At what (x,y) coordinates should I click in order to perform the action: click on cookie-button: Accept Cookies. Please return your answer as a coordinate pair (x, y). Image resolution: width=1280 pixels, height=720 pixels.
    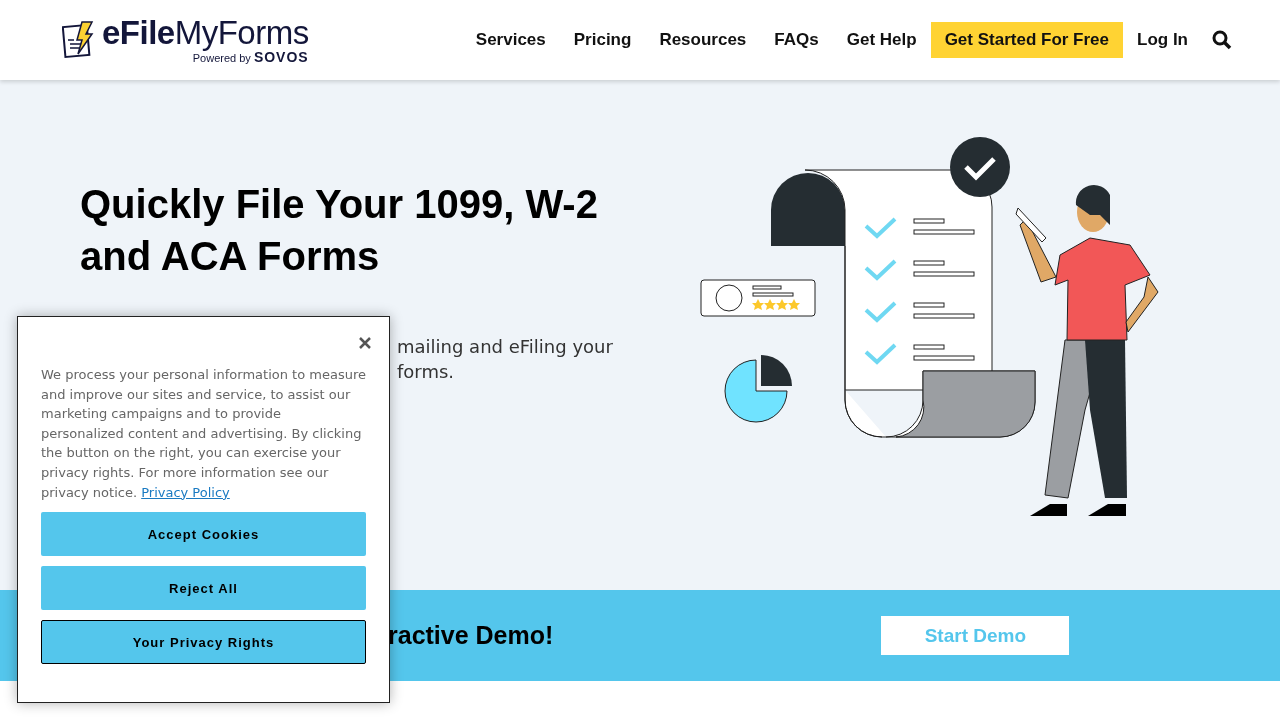
    Looking at the image, I should click on (203, 534).